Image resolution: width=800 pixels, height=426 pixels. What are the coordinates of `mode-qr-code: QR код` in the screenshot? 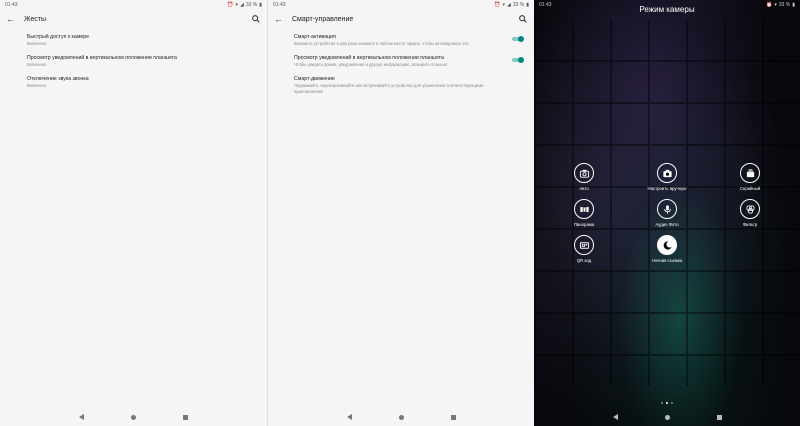 It's located at (584, 249).